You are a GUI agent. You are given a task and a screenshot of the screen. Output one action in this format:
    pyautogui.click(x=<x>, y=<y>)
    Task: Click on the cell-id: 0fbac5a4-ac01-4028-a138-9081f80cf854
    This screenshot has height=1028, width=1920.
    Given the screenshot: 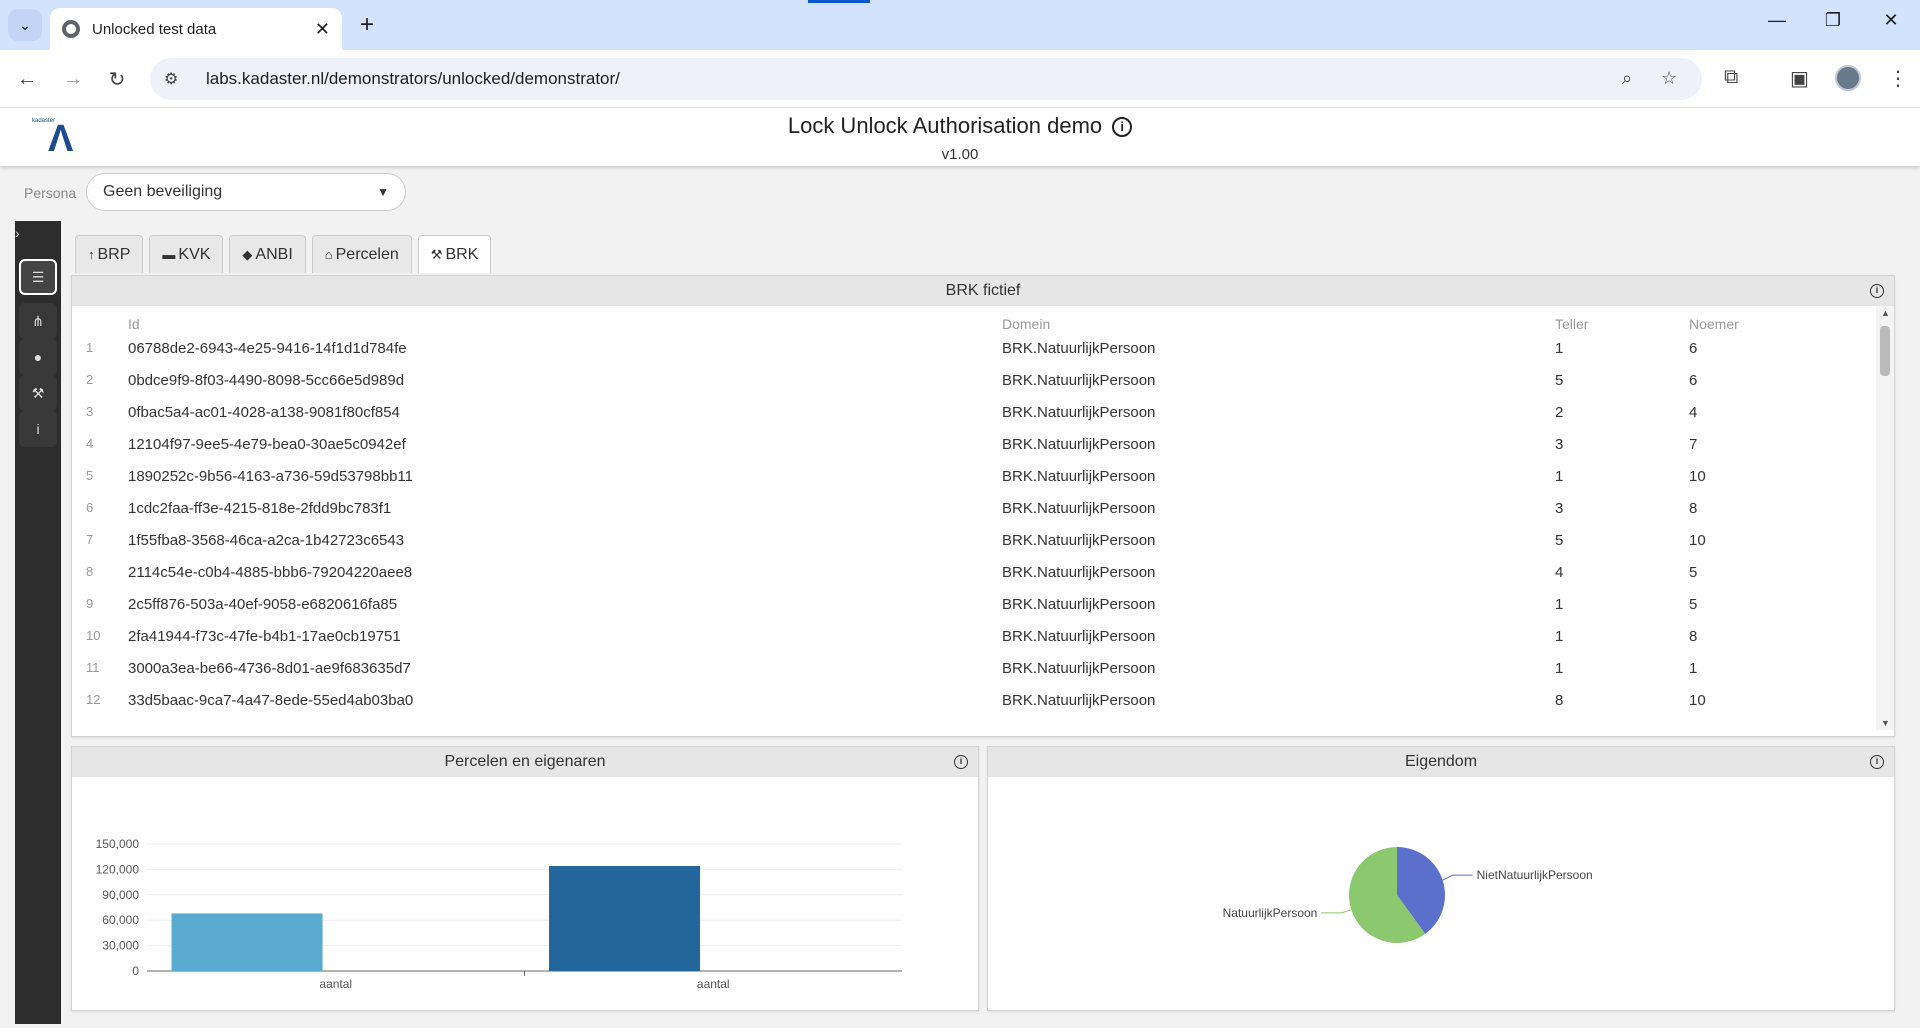 What is the action you would take?
    pyautogui.click(x=264, y=412)
    